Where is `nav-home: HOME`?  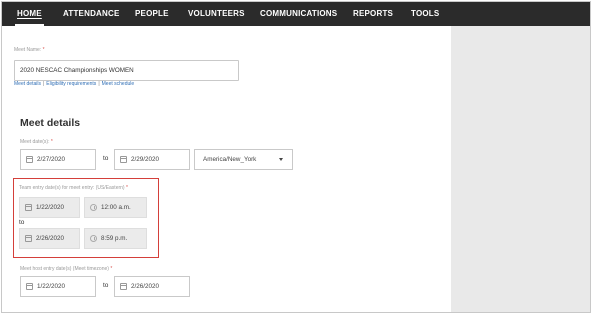
nav-home: HOME is located at coordinates (29, 14).